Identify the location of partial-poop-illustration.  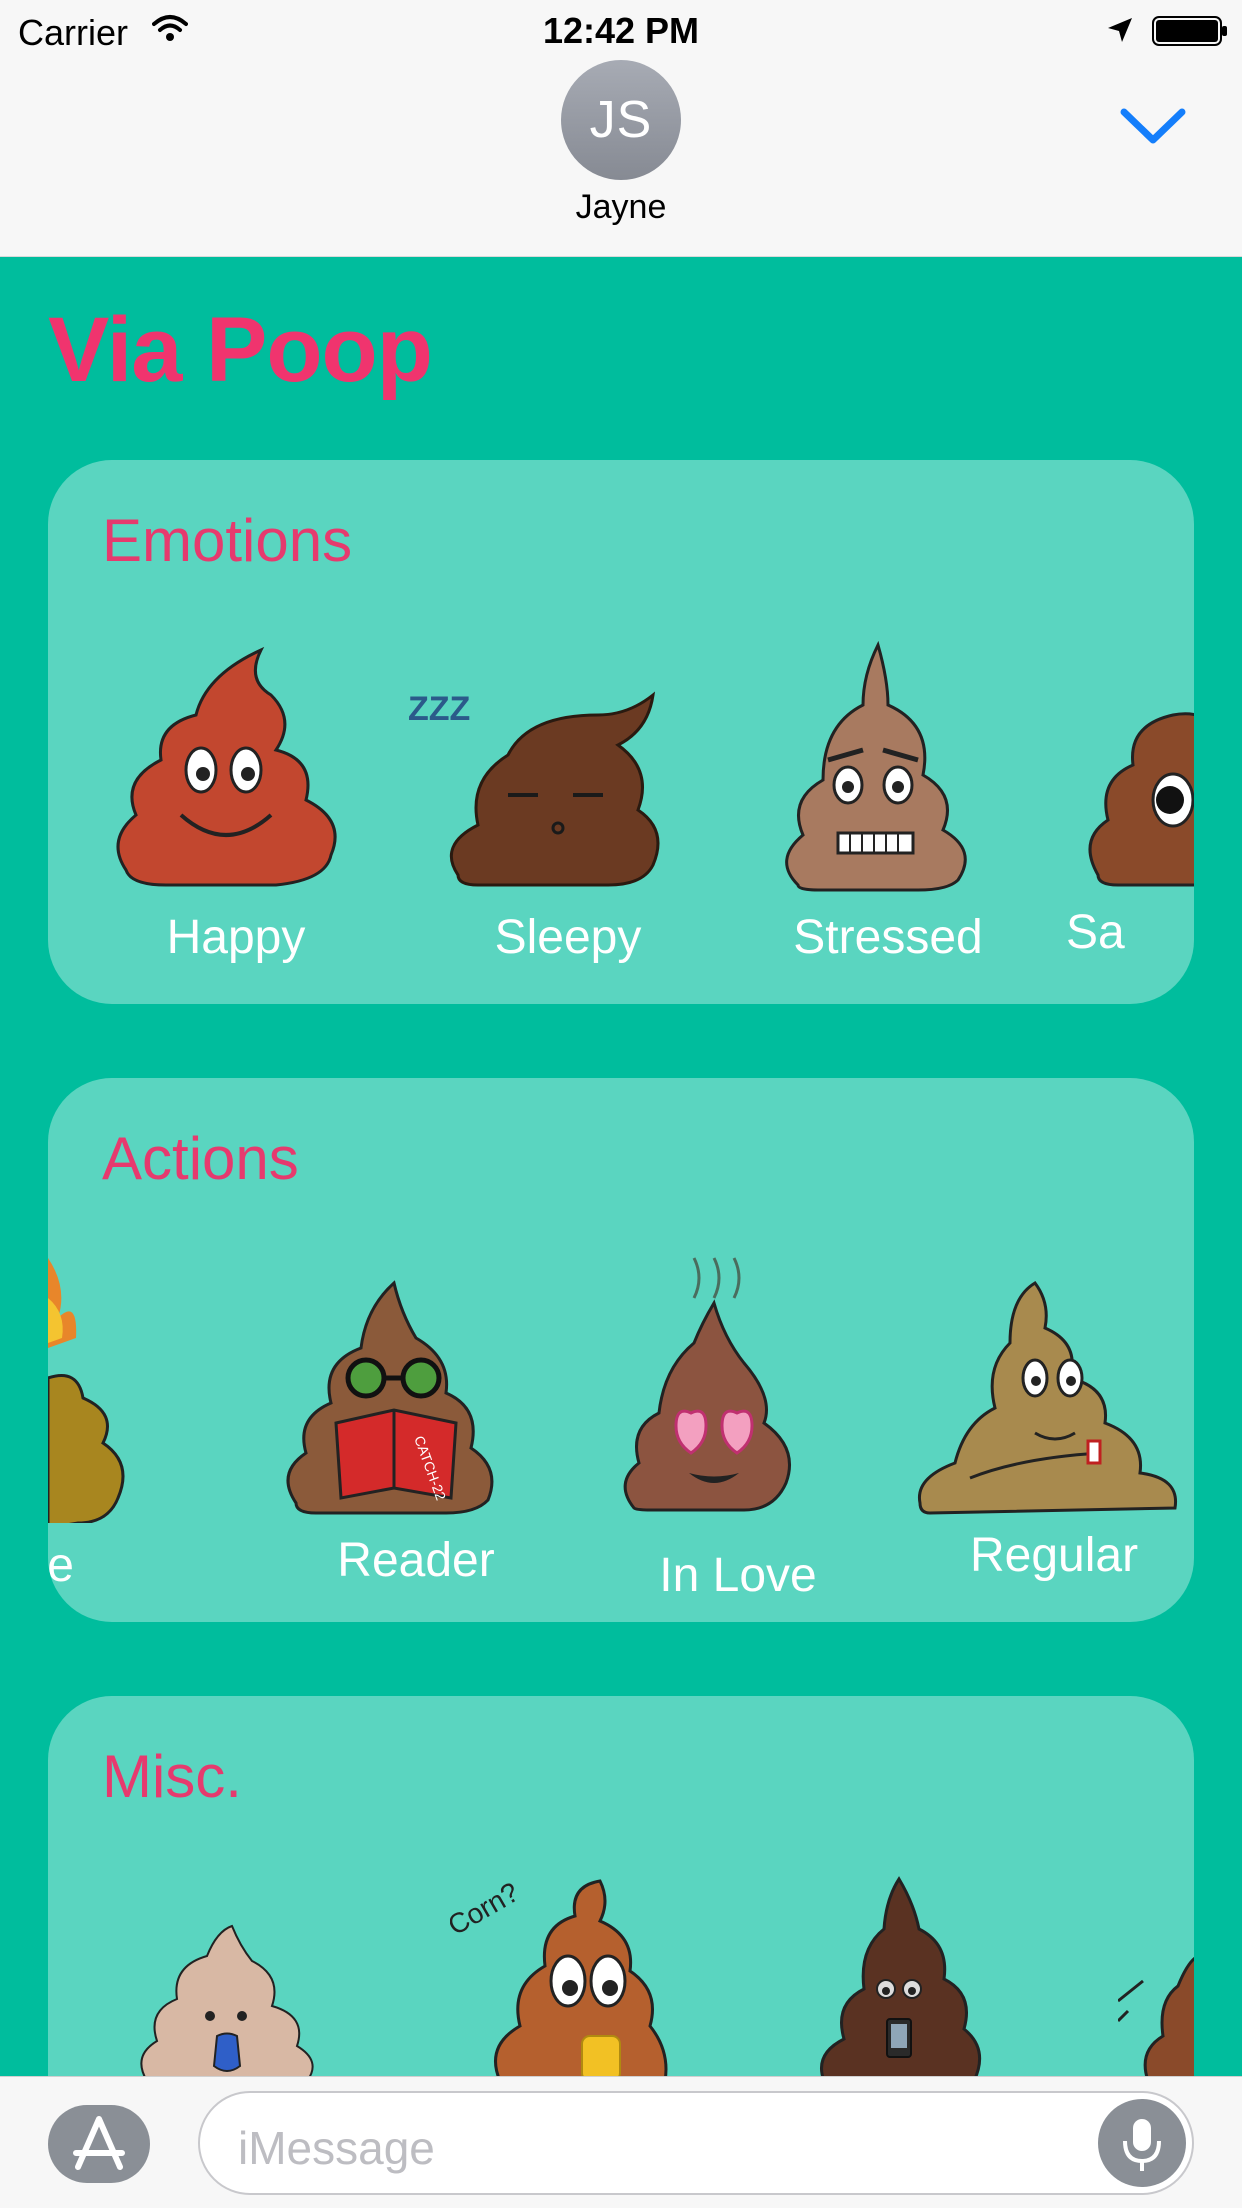
(1156, 2018).